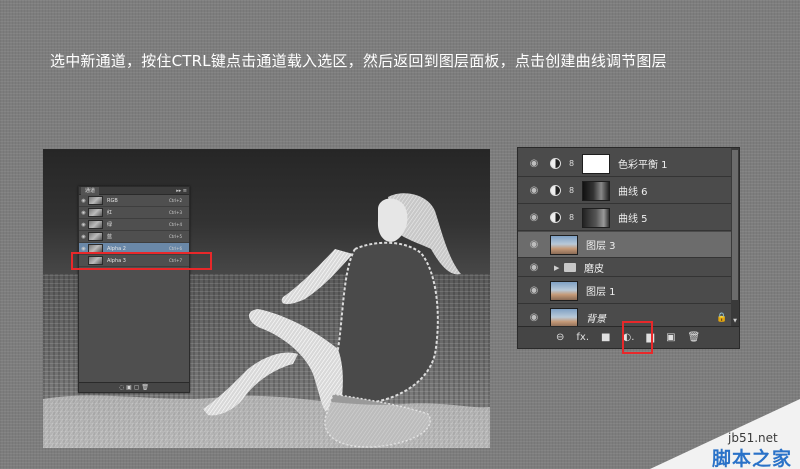 This screenshot has width=800, height=469. What do you see at coordinates (110, 237) in the screenshot?
I see `channel-name: 蓝` at bounding box center [110, 237].